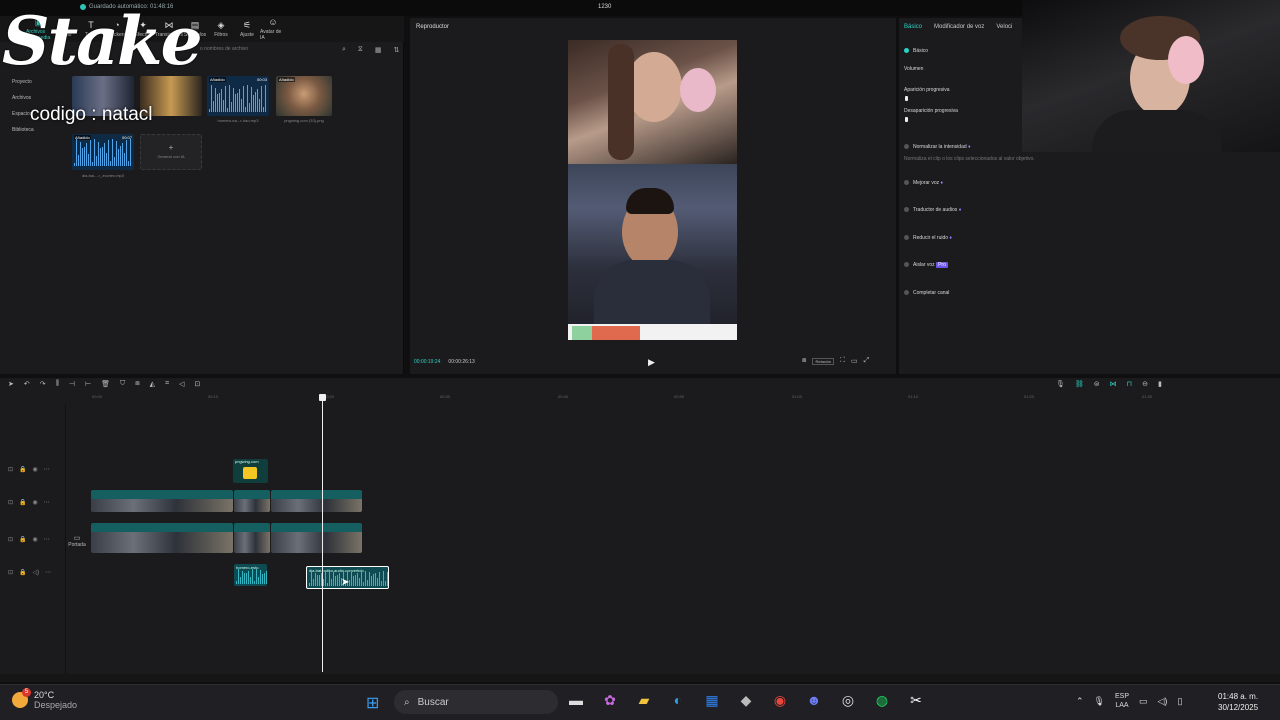 The height and width of the screenshot is (720, 1280). I want to click on speaker-icon: ◁), so click(36, 572).